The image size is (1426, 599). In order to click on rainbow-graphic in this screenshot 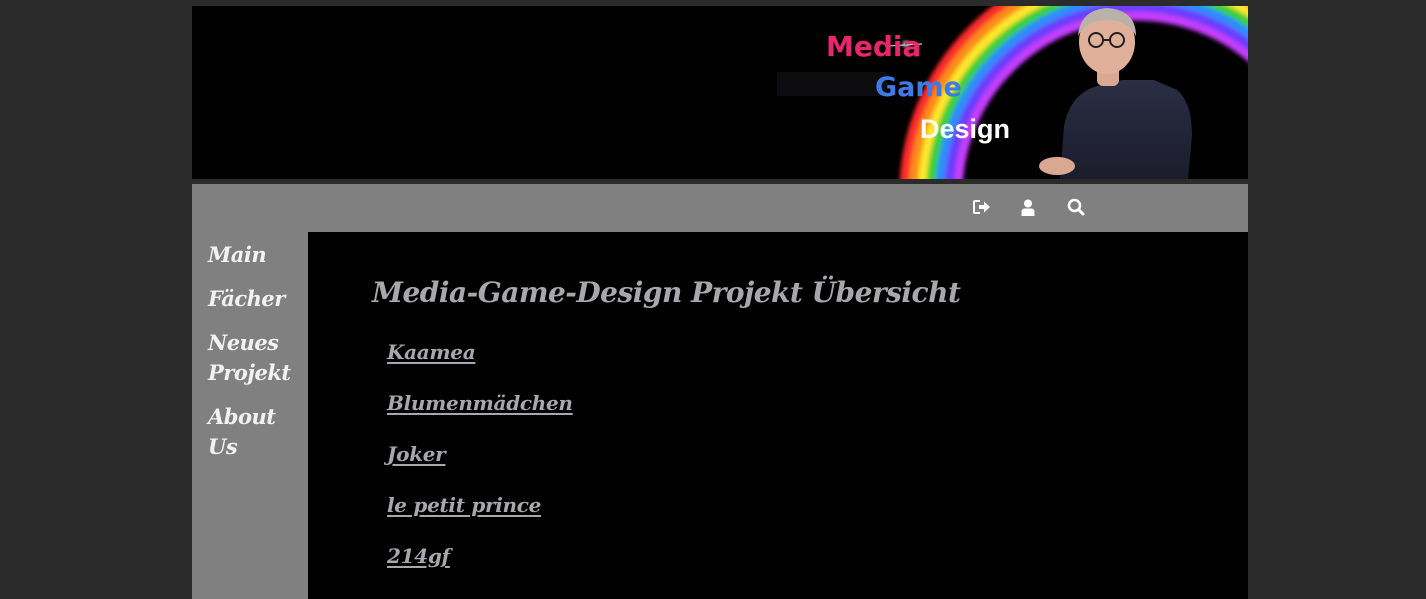, I will do `click(1067, 92)`.